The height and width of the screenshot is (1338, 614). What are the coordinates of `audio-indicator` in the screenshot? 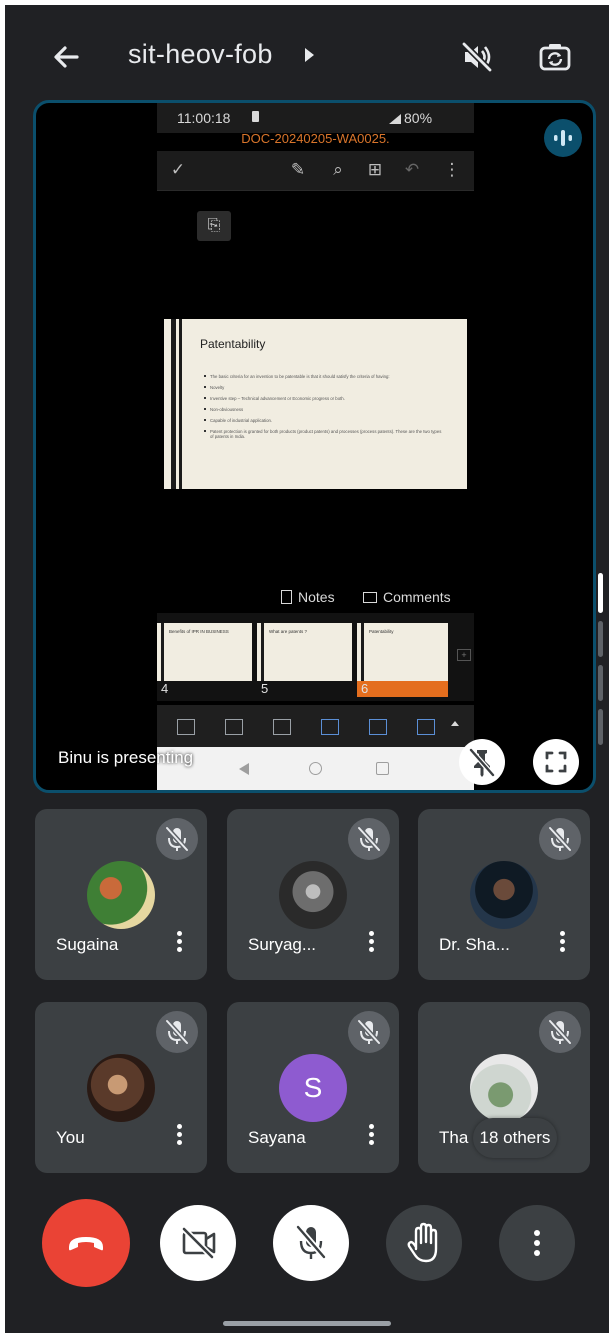 It's located at (563, 138).